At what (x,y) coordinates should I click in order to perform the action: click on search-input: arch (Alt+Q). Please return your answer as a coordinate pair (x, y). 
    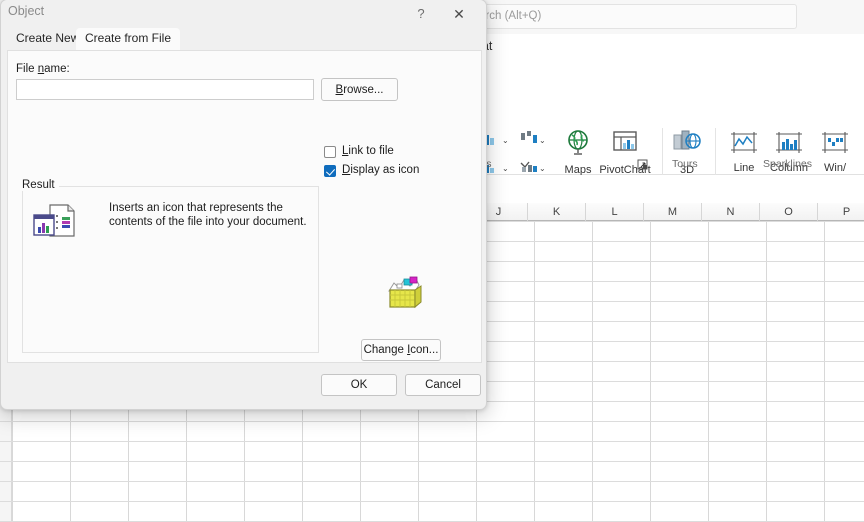
    Looking at the image, I should click on (633, 16).